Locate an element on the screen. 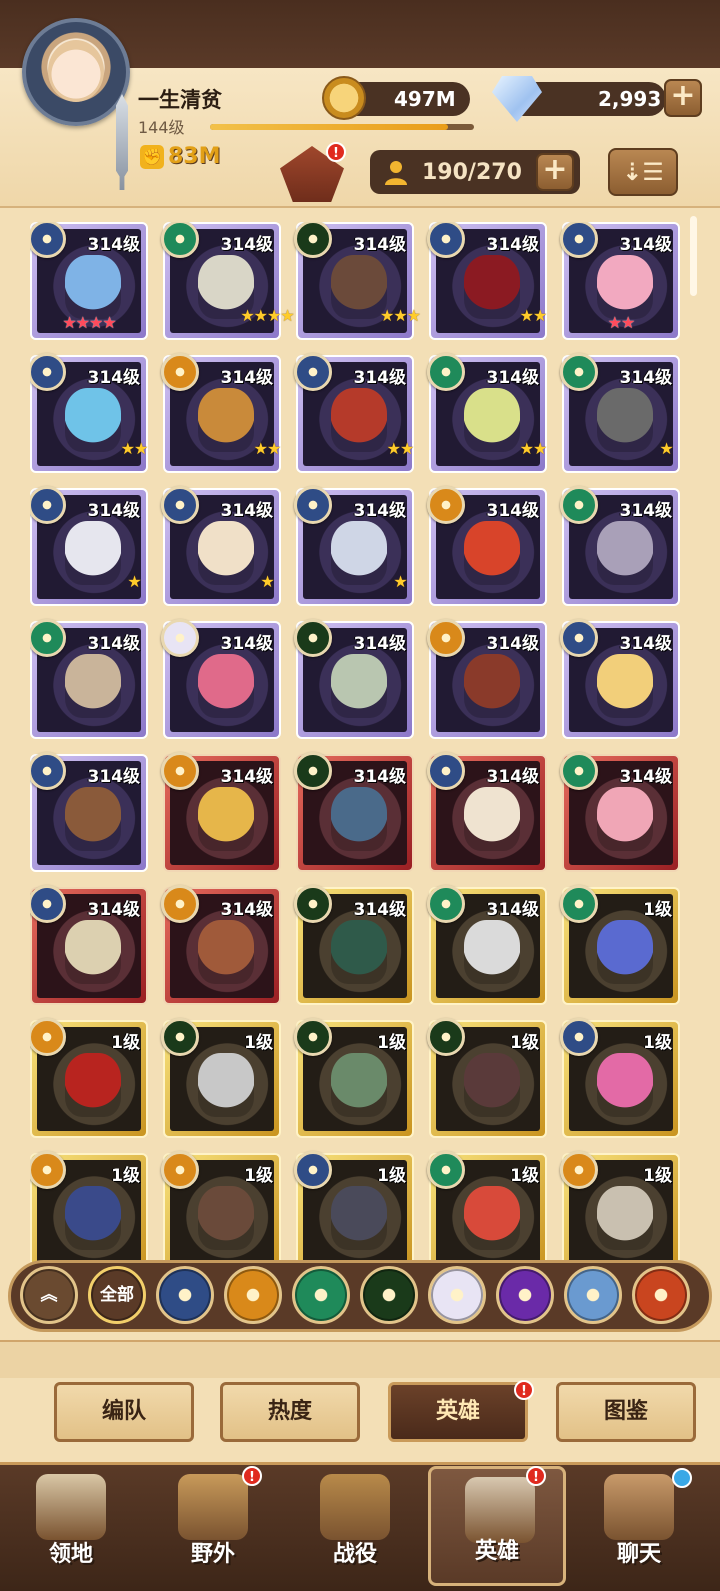 The height and width of the screenshot is (1591, 720). player-avatar is located at coordinates (76, 72).